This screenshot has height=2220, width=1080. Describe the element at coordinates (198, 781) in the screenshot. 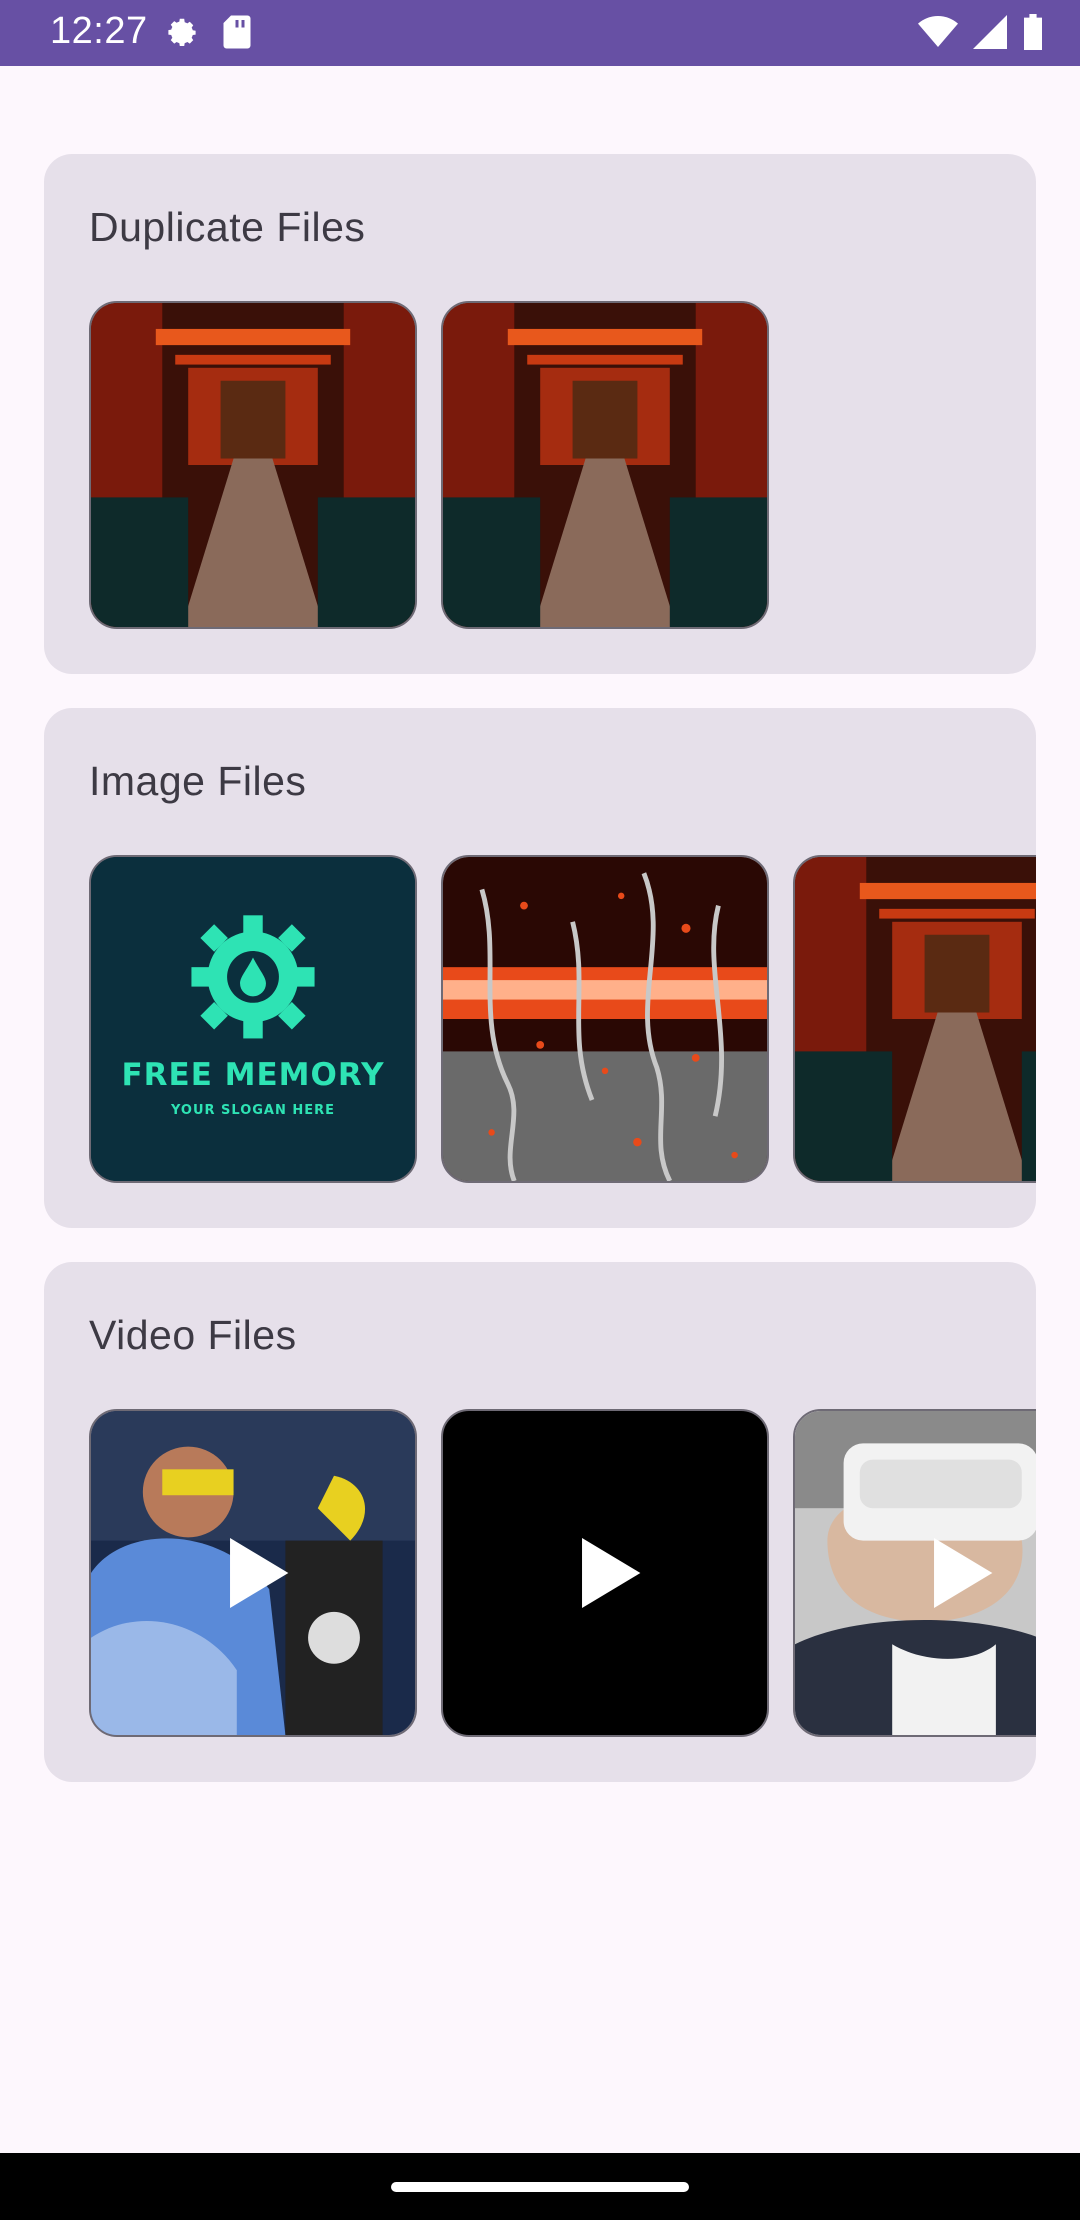

I see `section-title: Image Files` at that location.